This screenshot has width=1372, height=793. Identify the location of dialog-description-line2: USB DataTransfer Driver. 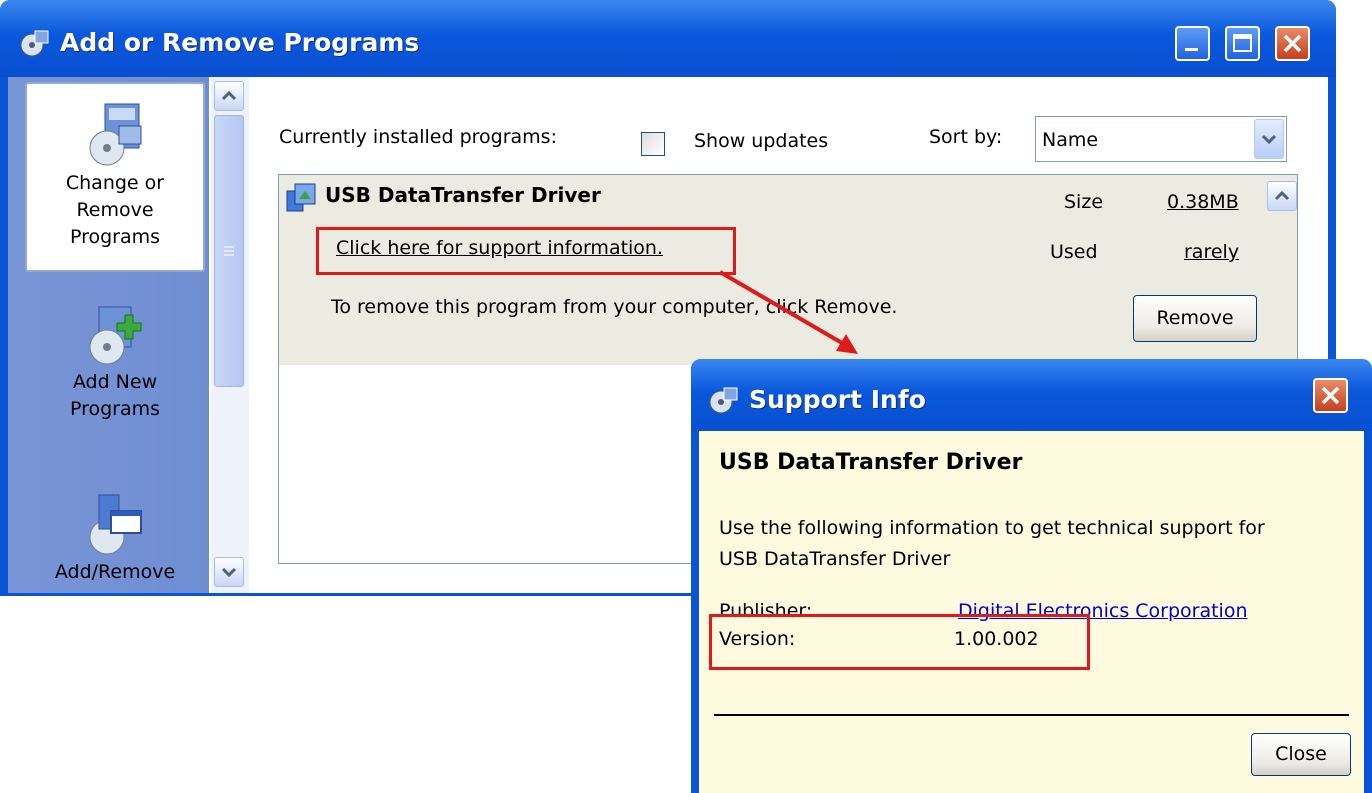
(835, 559).